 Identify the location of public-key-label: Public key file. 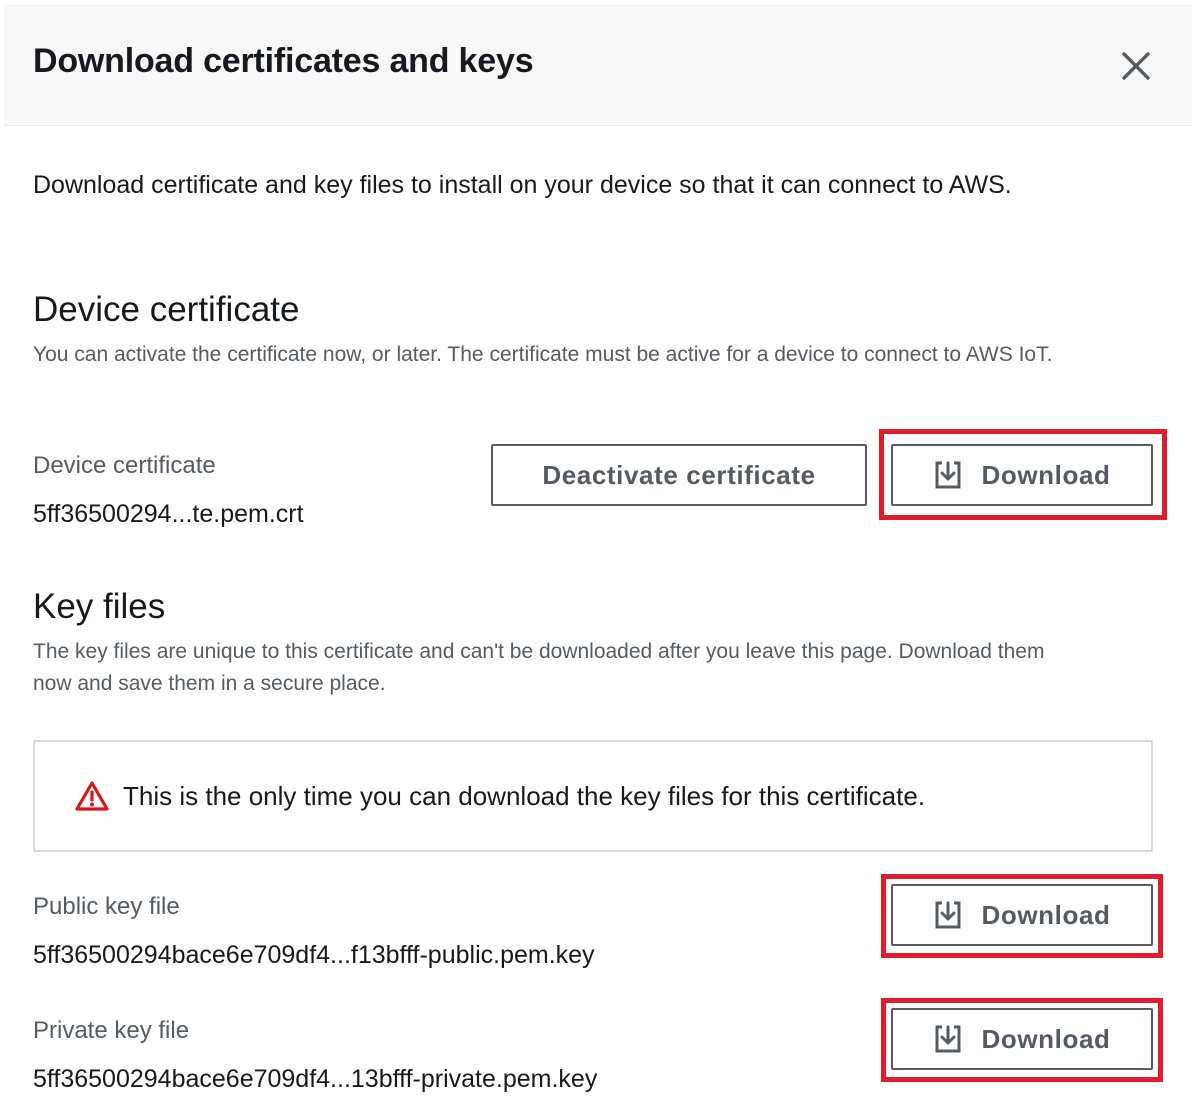
(106, 906).